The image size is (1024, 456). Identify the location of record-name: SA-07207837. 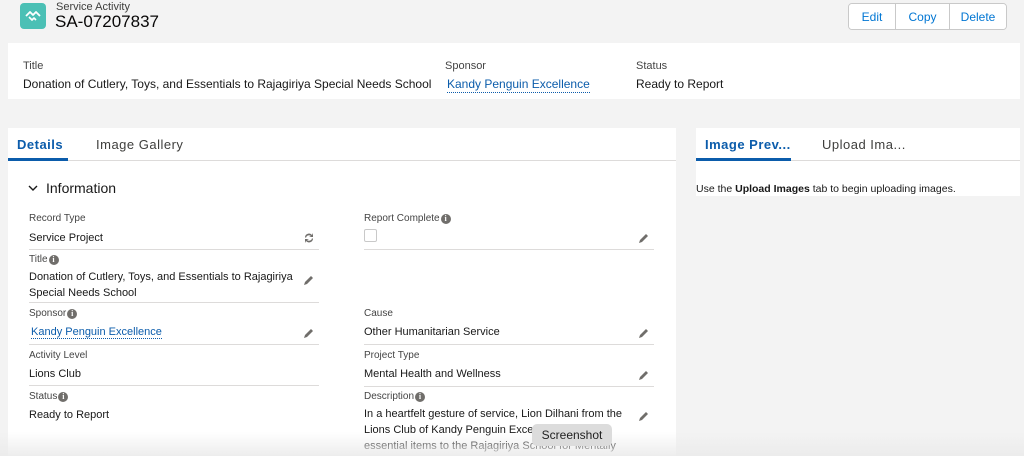
(107, 21).